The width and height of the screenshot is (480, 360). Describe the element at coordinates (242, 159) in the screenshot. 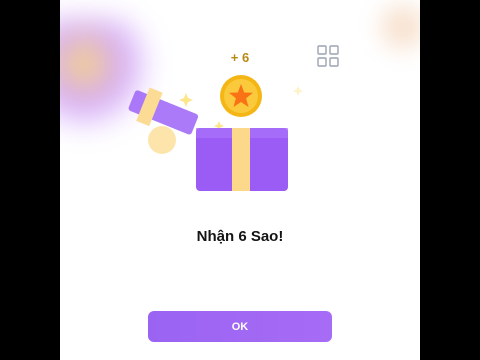

I see `gift-box-icon` at that location.